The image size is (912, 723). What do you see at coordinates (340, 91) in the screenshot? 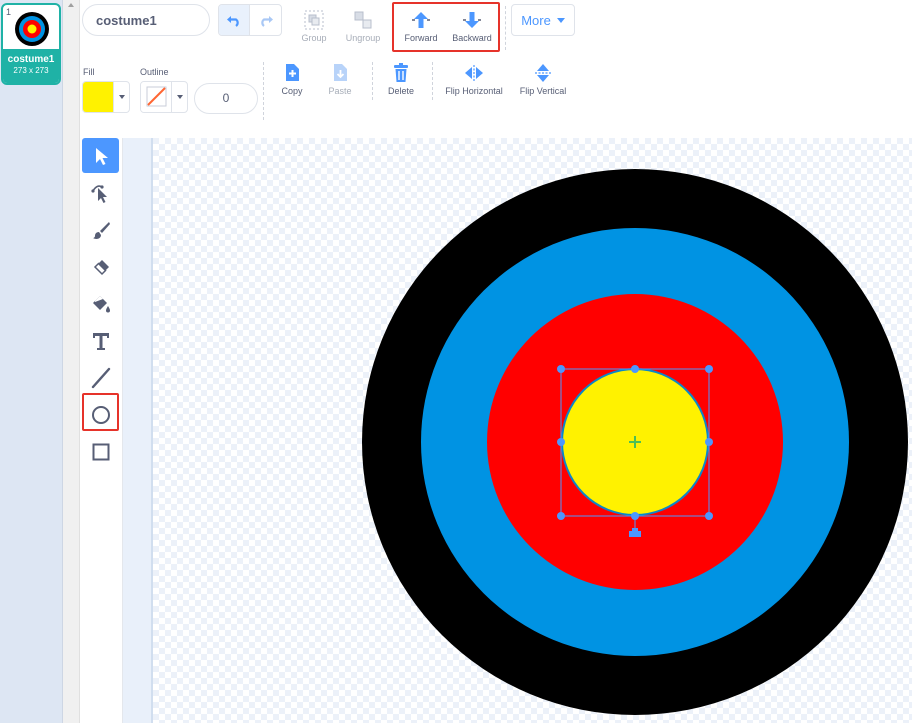
I see `paste-label: Paste` at bounding box center [340, 91].